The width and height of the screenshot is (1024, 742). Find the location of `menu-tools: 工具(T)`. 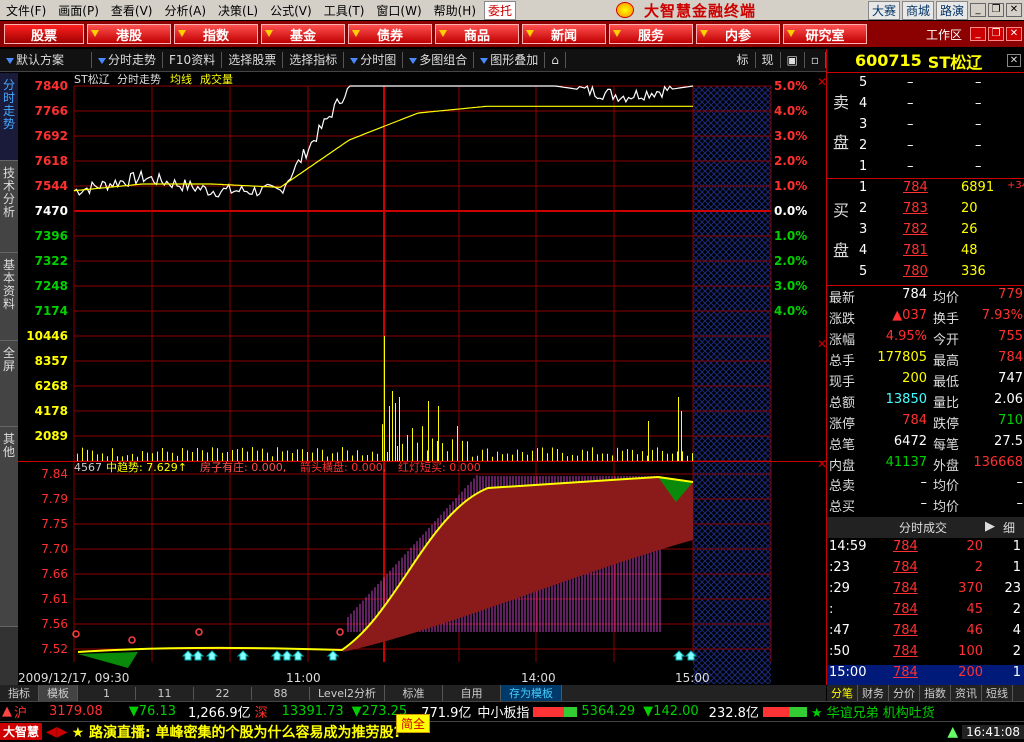

menu-tools: 工具(T) is located at coordinates (344, 10).